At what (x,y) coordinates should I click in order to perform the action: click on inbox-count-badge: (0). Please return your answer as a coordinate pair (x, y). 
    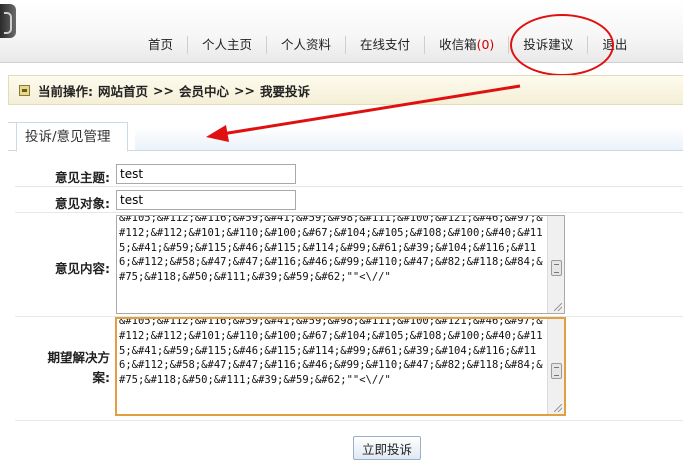
    Looking at the image, I should click on (485, 44).